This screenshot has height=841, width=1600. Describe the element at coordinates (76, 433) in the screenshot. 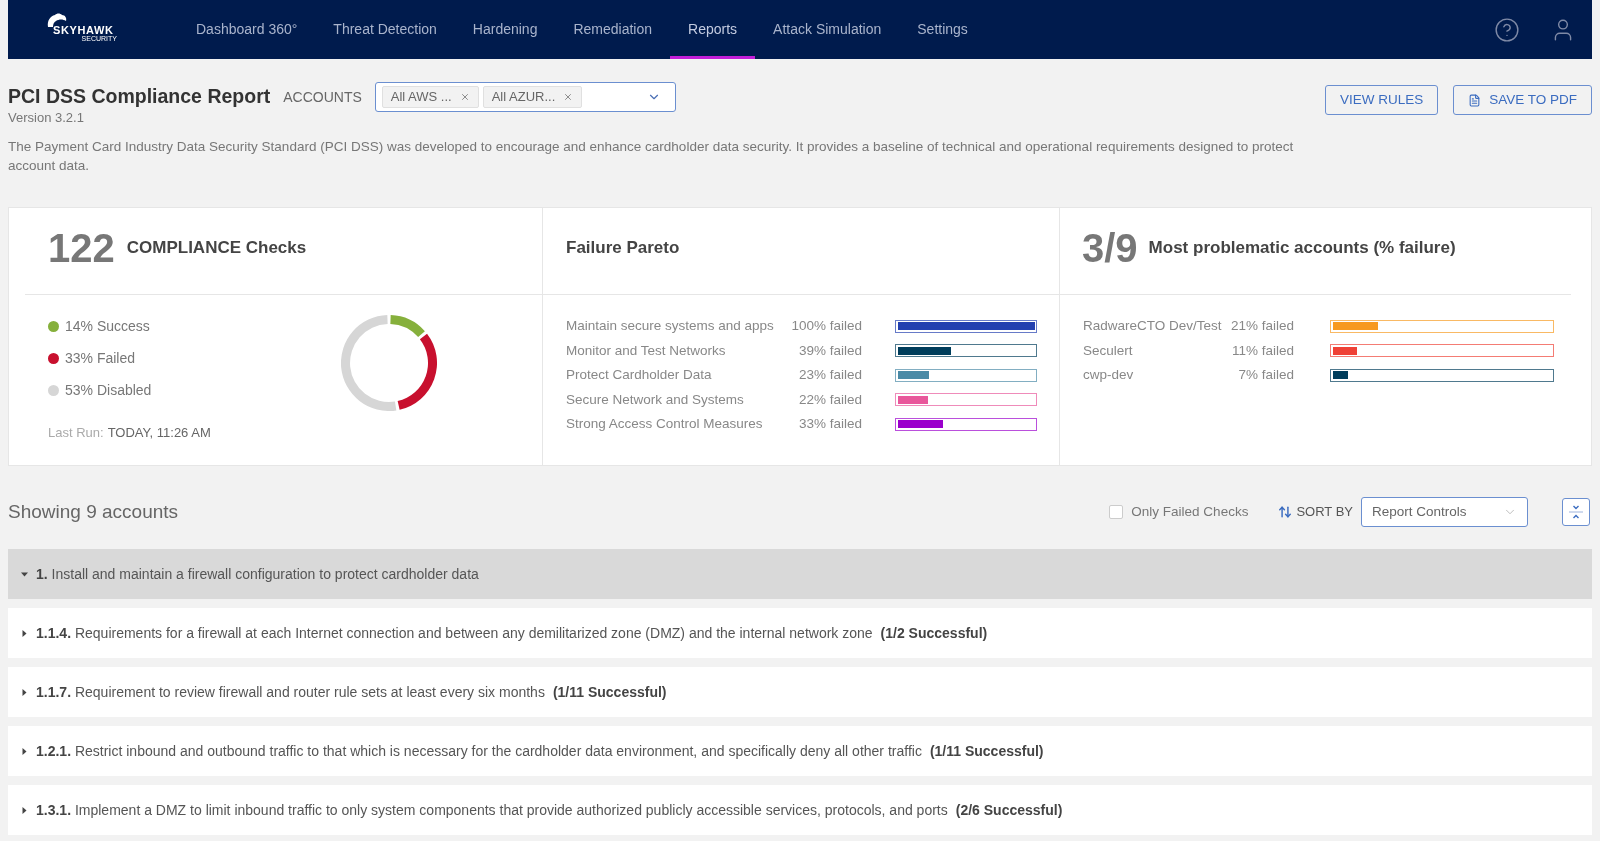

I see `last-run-label: Last Run:` at that location.